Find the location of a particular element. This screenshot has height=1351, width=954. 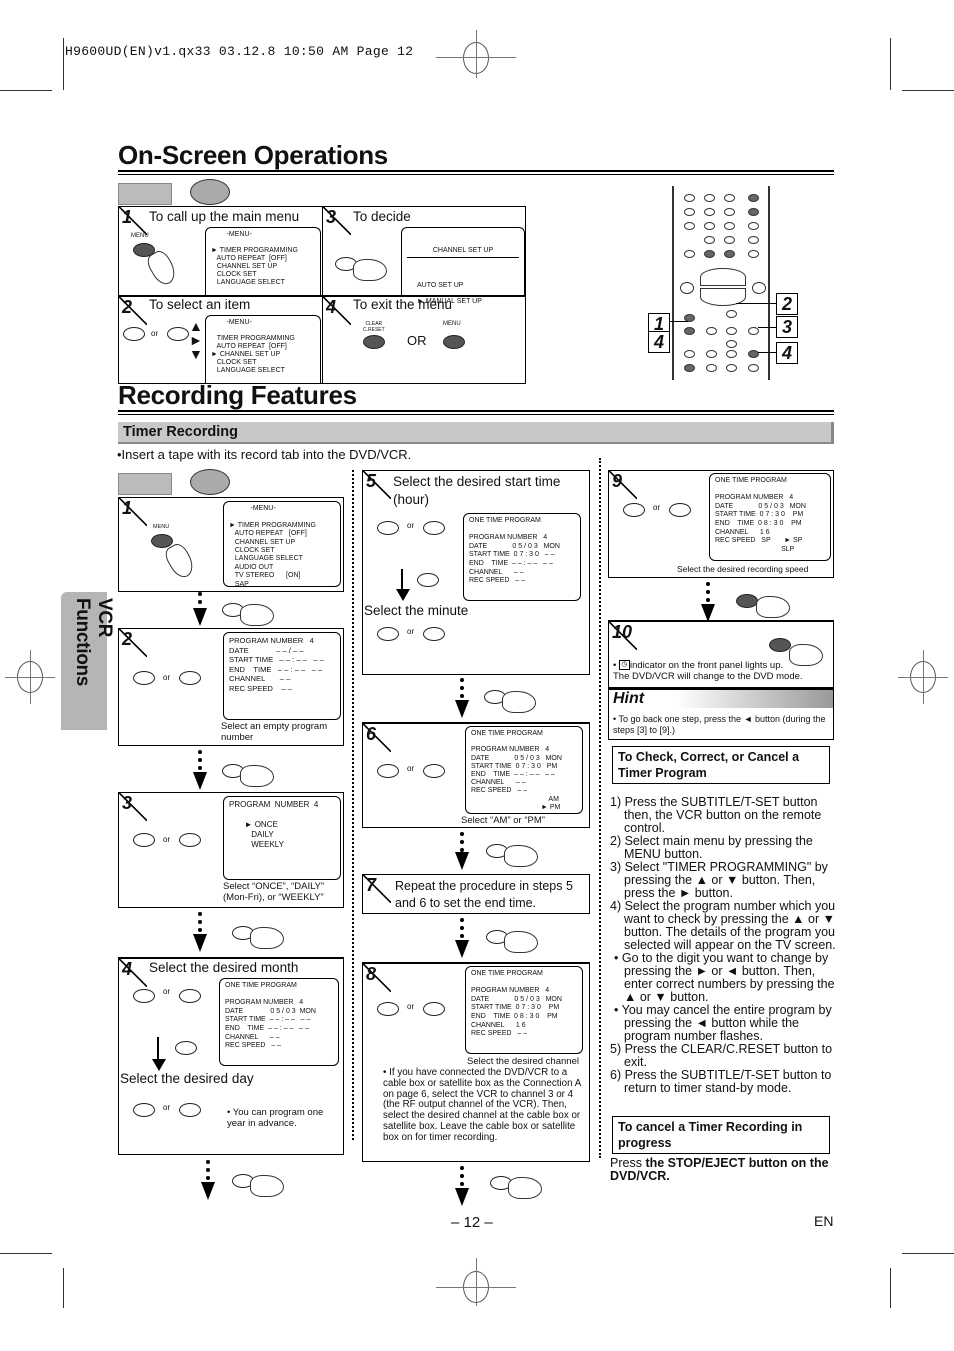

cancel-recording-box: To cancel a Timer Recording in progress is located at coordinates (721, 1135).